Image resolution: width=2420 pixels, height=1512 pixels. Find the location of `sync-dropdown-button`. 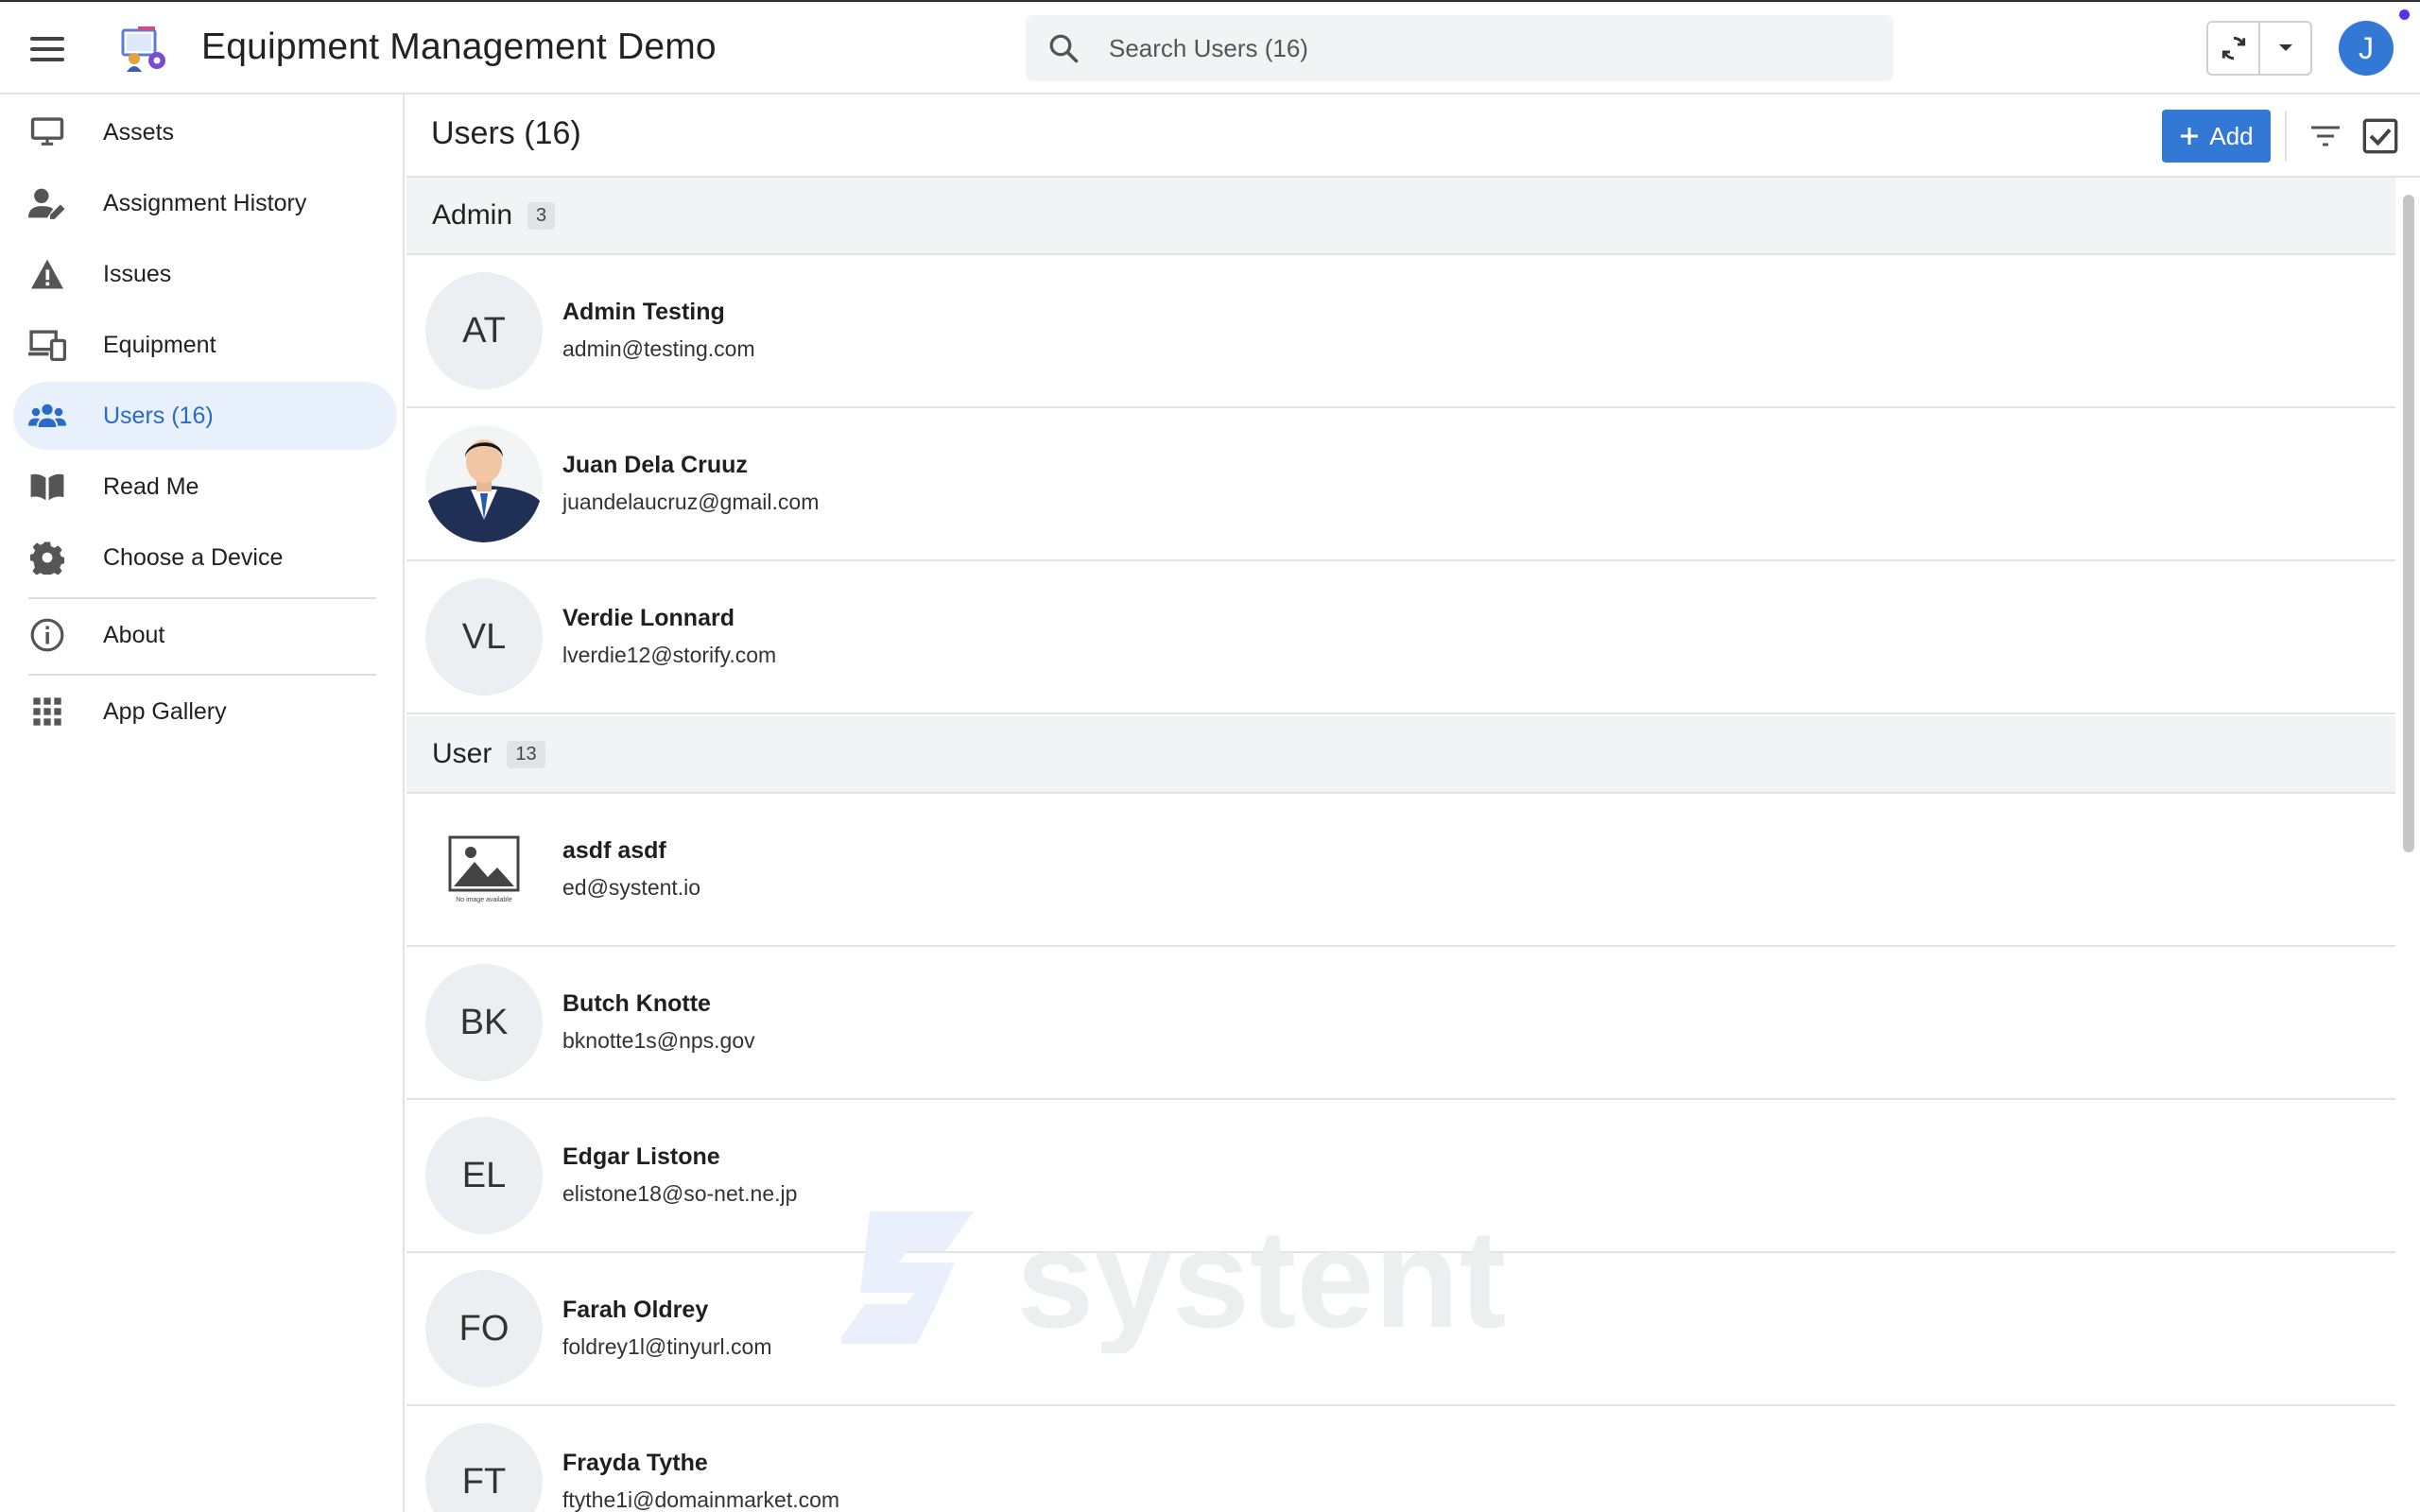

sync-dropdown-button is located at coordinates (2285, 48).